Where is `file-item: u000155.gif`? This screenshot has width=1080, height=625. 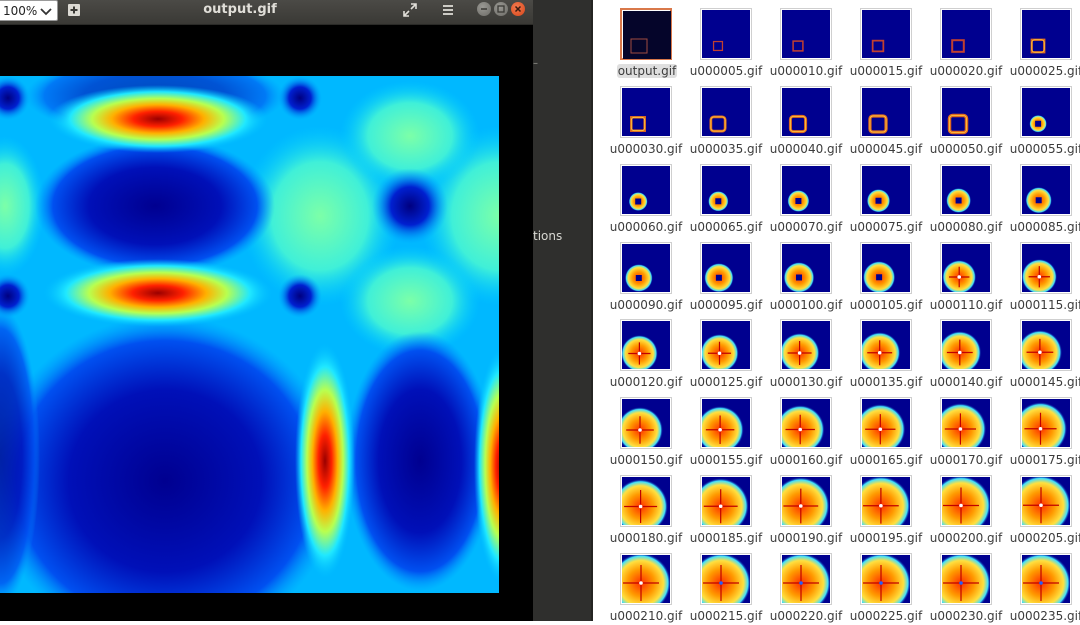
file-item: u000155.gif is located at coordinates (723, 430).